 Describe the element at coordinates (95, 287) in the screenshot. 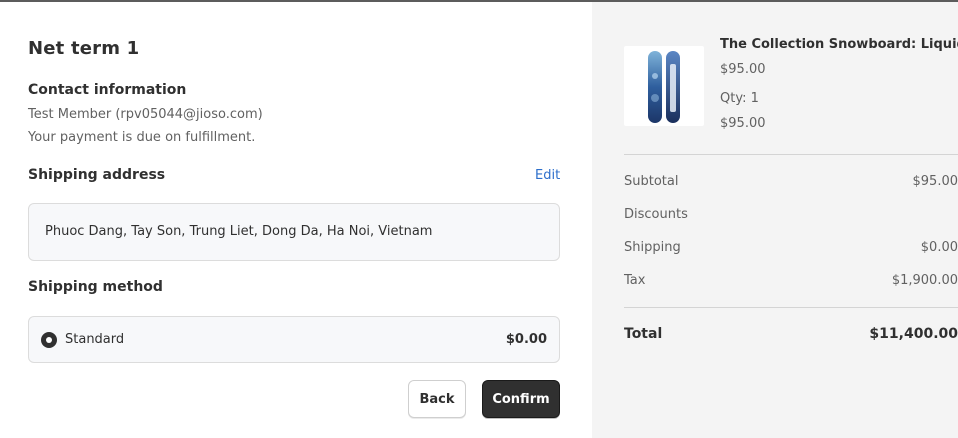

I see `shipping-method-heading: Shipping method` at that location.